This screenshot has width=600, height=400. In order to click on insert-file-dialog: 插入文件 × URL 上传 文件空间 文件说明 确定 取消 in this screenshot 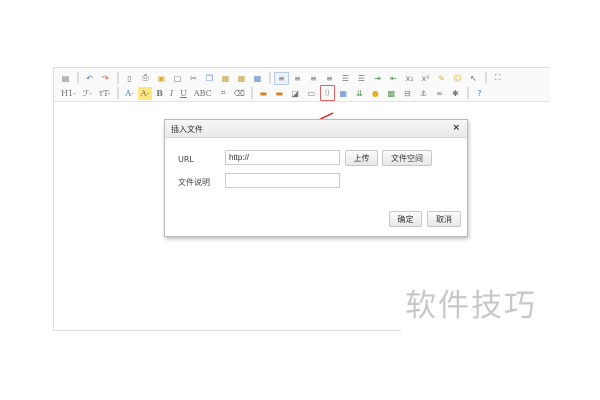, I will do `click(316, 178)`.